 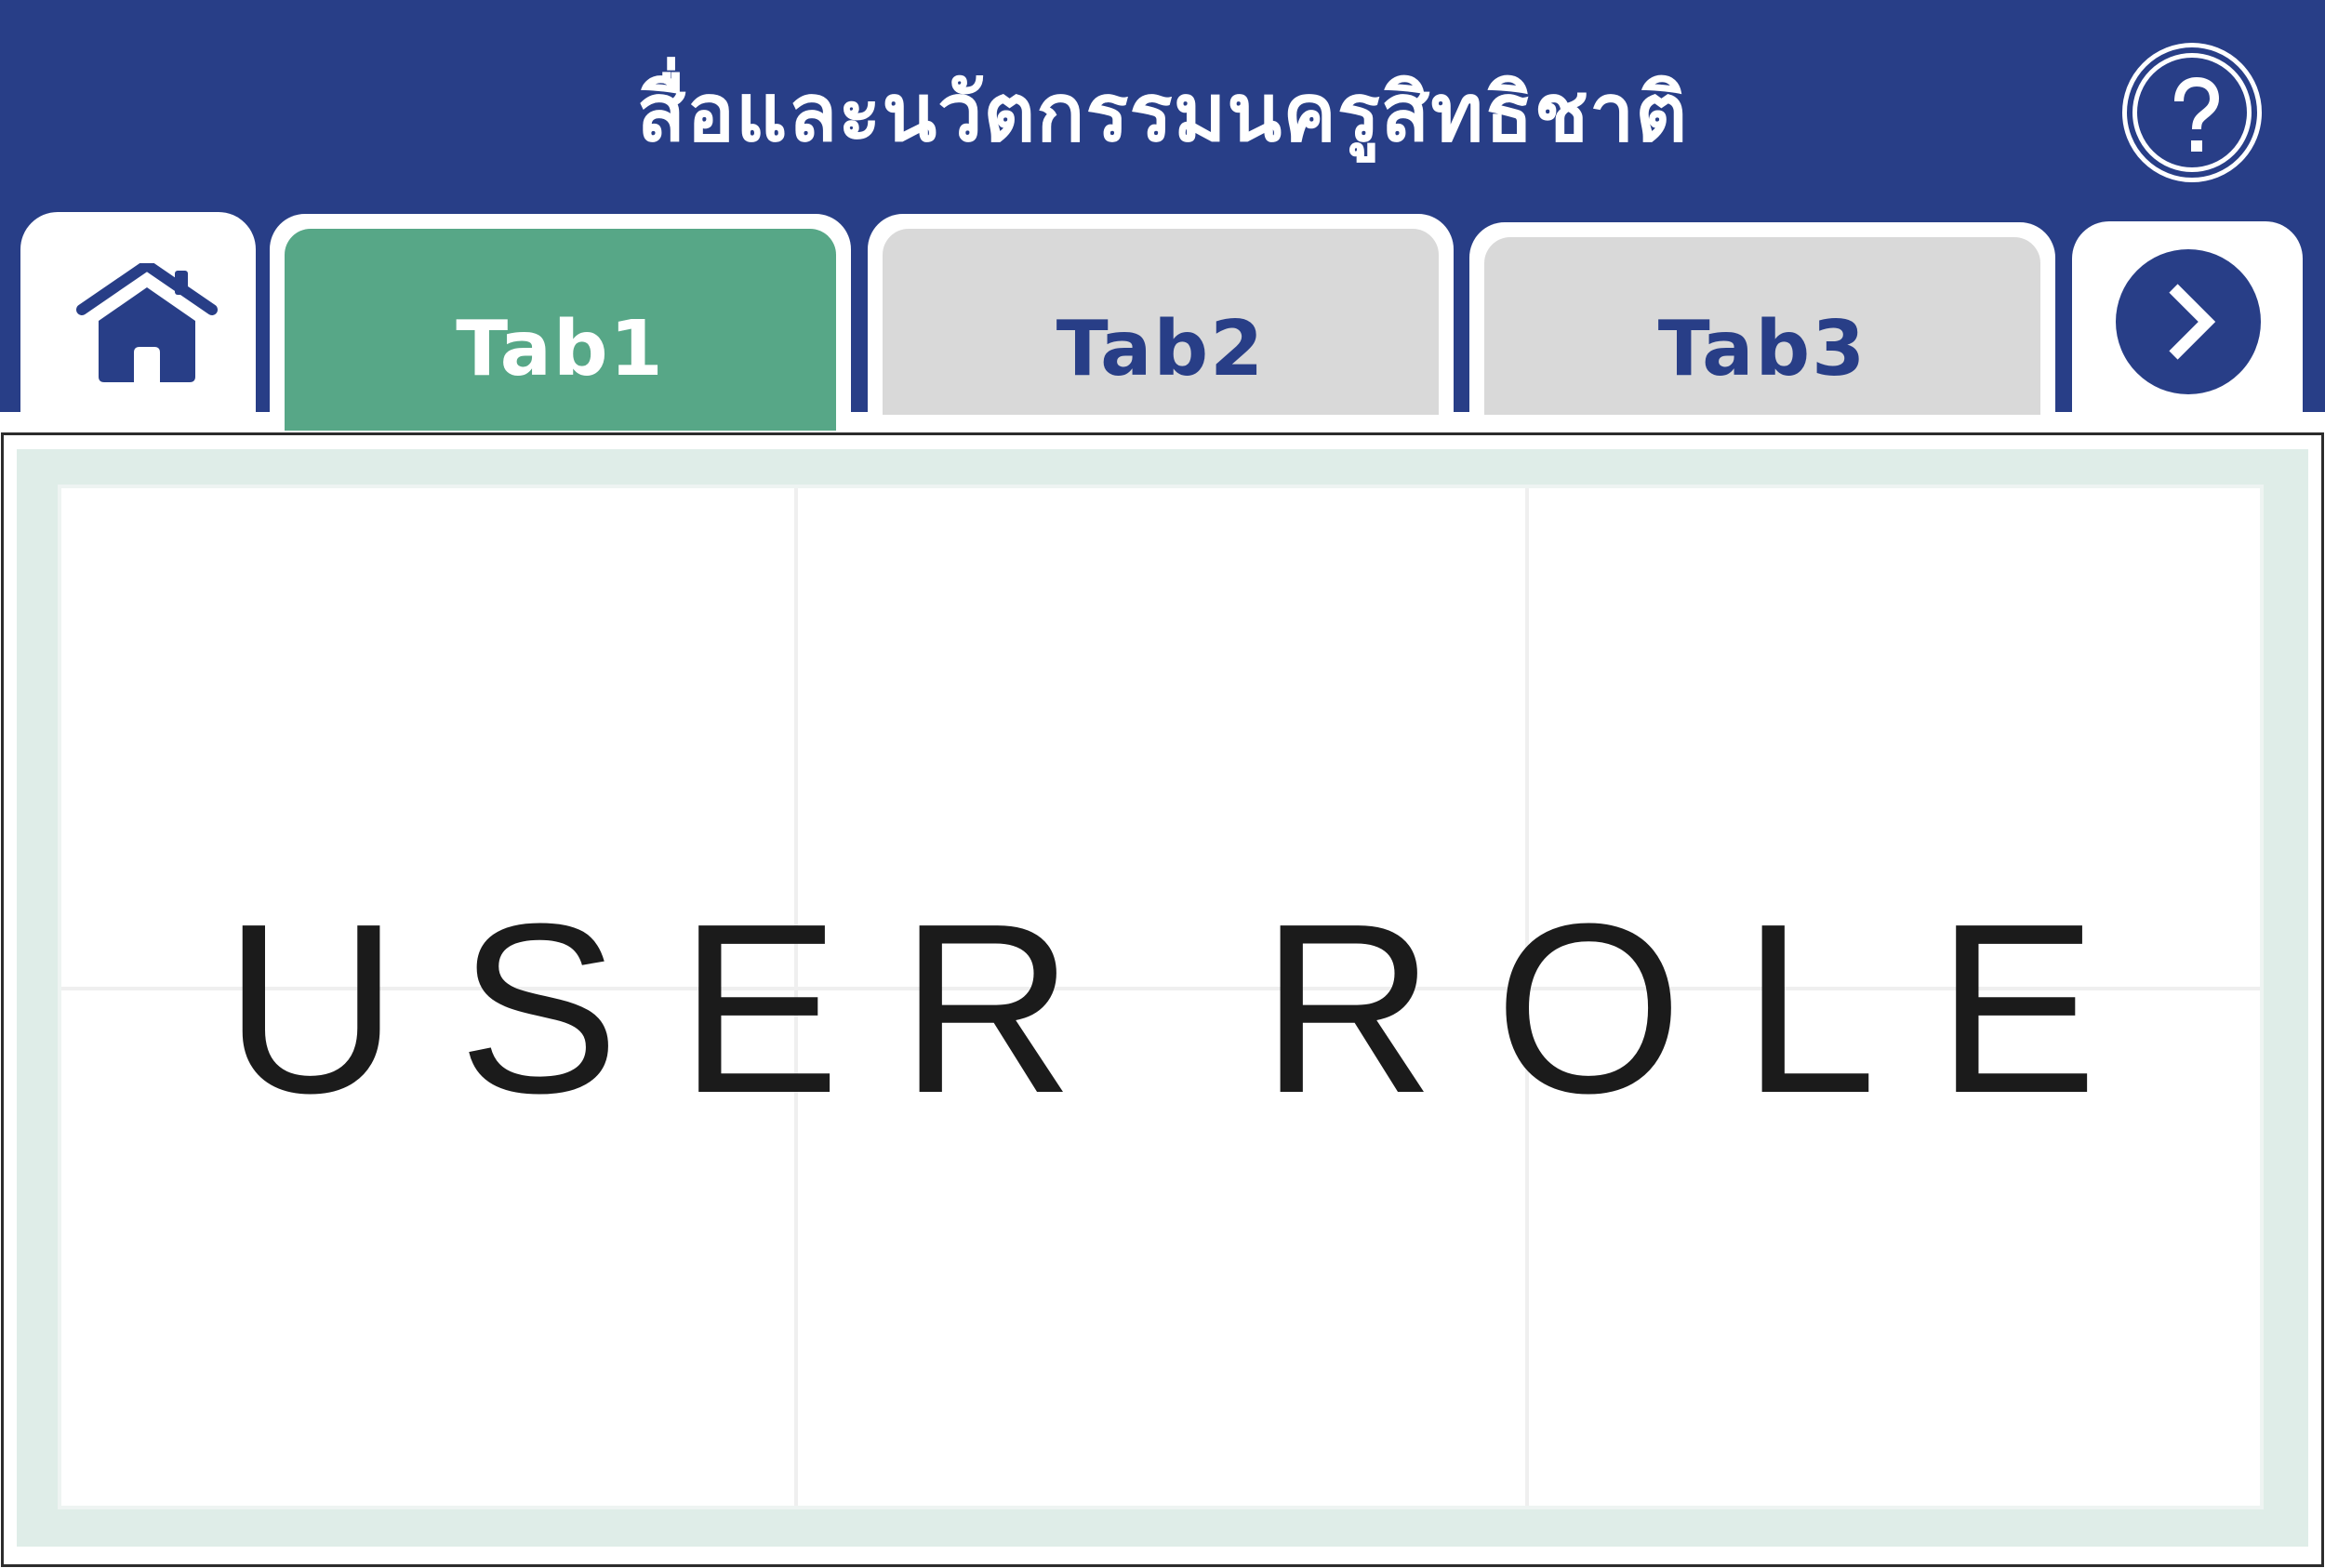 What do you see at coordinates (560, 349) in the screenshot?
I see `tab-1-label: Tab1` at bounding box center [560, 349].